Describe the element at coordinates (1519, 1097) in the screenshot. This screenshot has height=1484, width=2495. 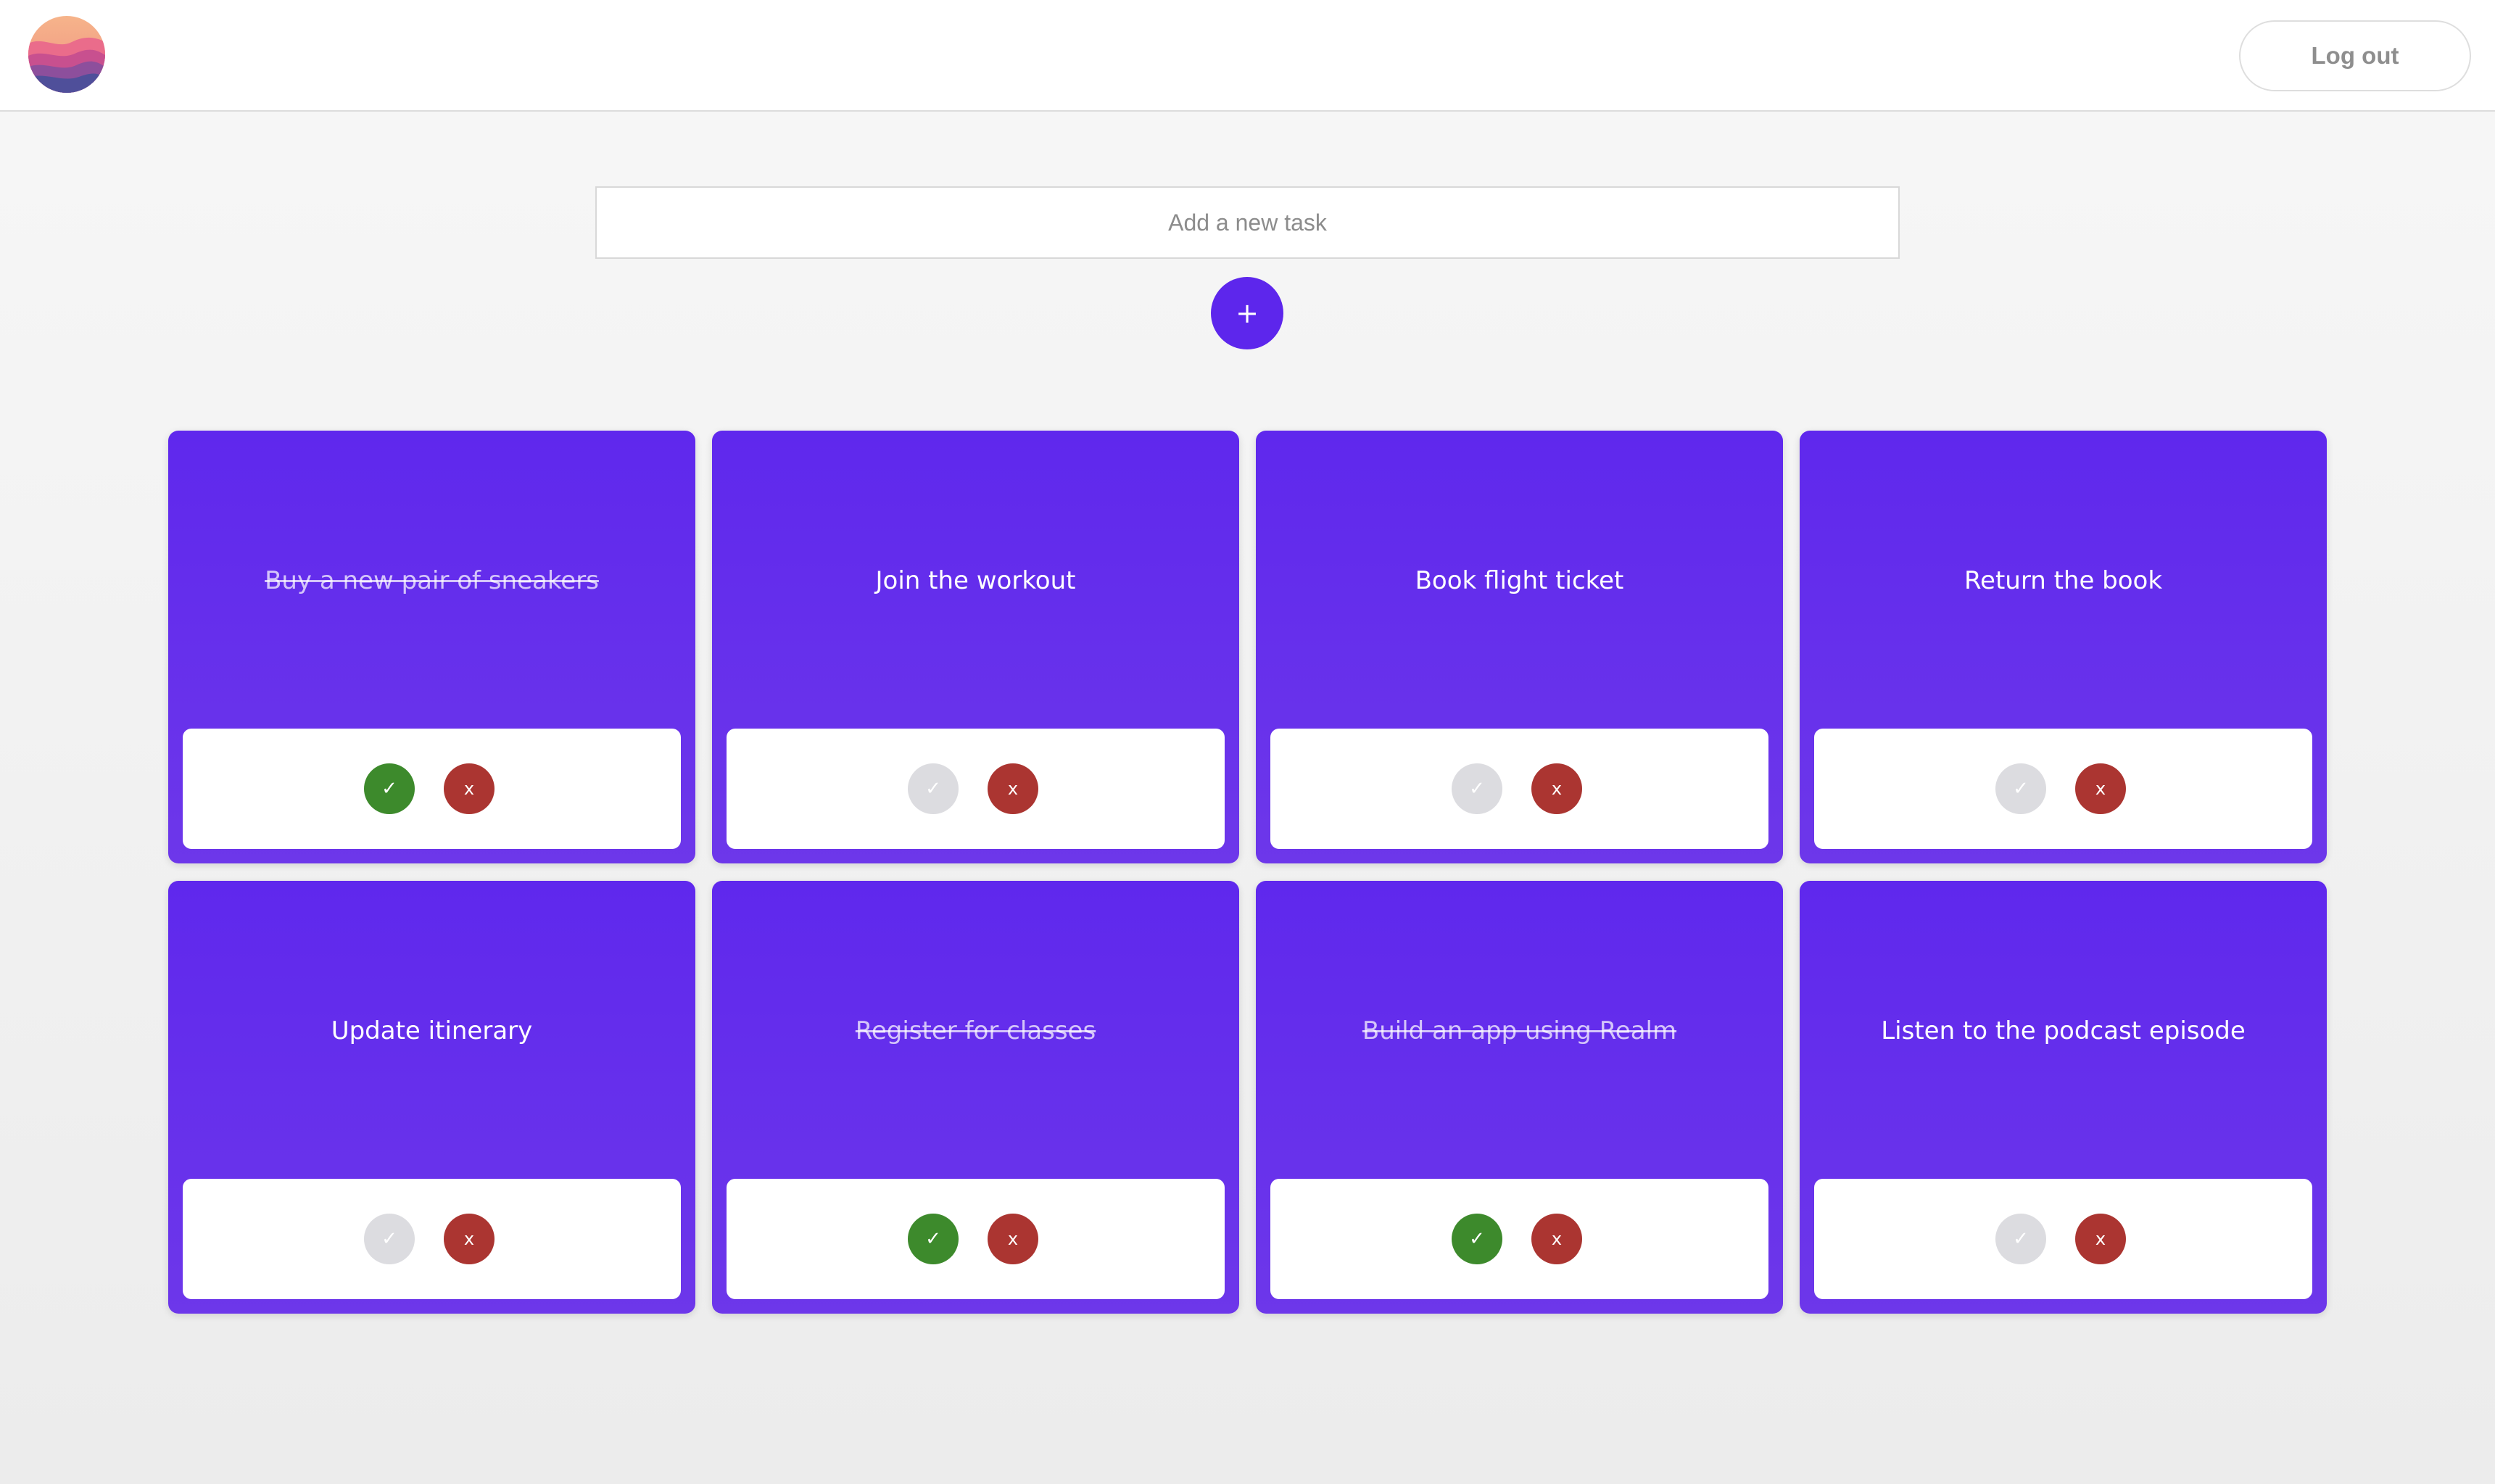
I see `task-card: Build an app using Realm ✓ x` at that location.